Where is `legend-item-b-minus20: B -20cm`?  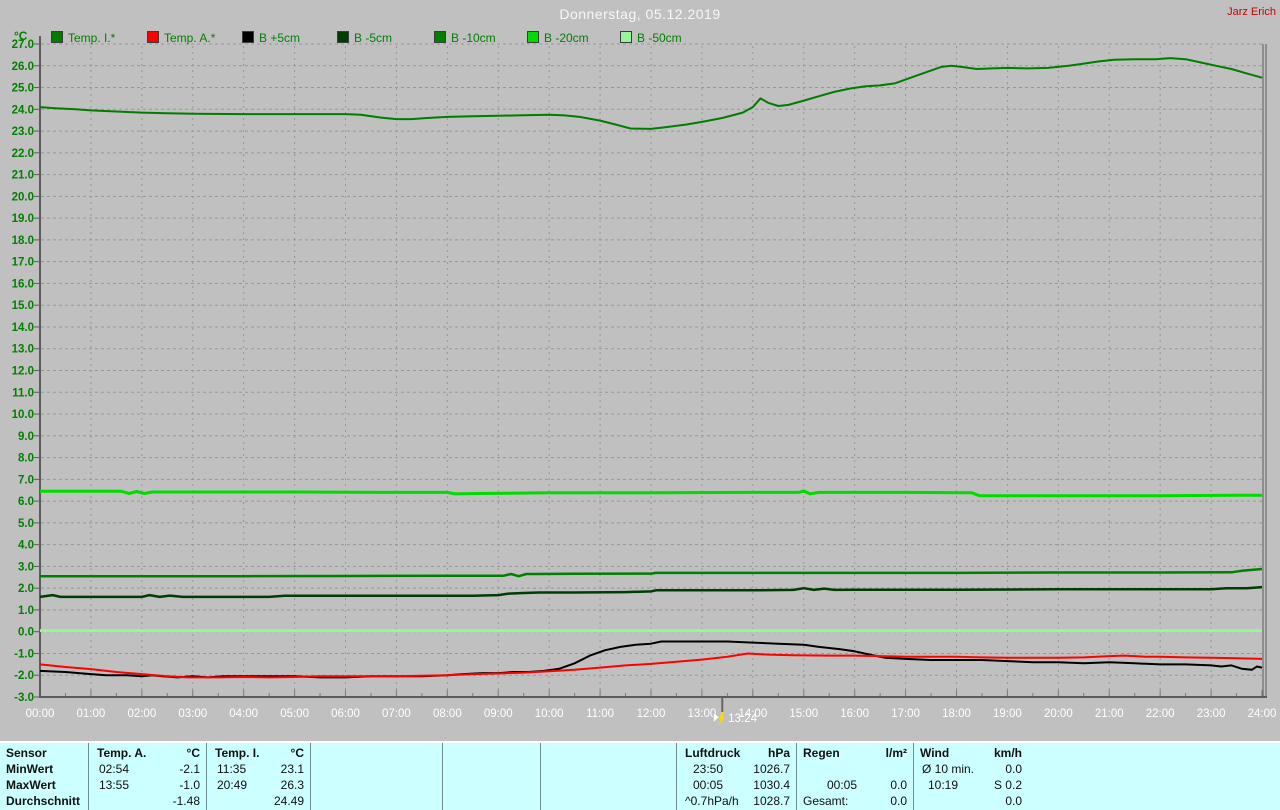 legend-item-b-minus20: B -20cm is located at coordinates (558, 37).